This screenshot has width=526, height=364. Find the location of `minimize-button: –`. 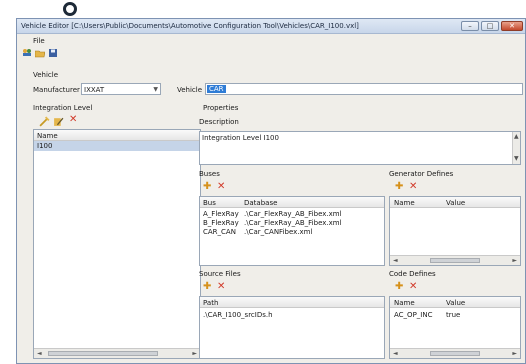

minimize-button: – is located at coordinates (470, 26).